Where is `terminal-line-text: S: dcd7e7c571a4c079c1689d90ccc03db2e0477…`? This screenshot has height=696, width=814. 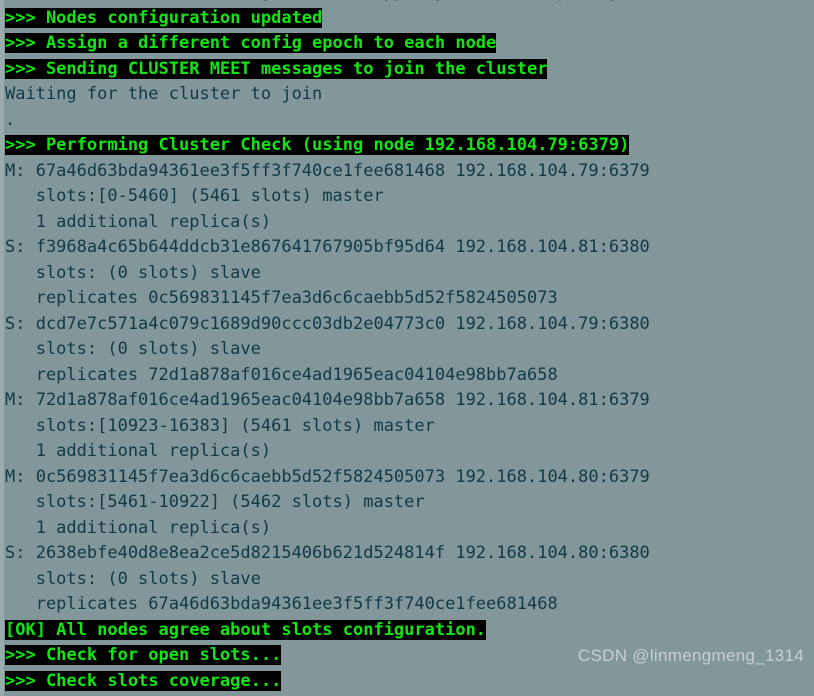 terminal-line-text: S: dcd7e7c571a4c079c1689d90ccc03db2e0477… is located at coordinates (327, 323).